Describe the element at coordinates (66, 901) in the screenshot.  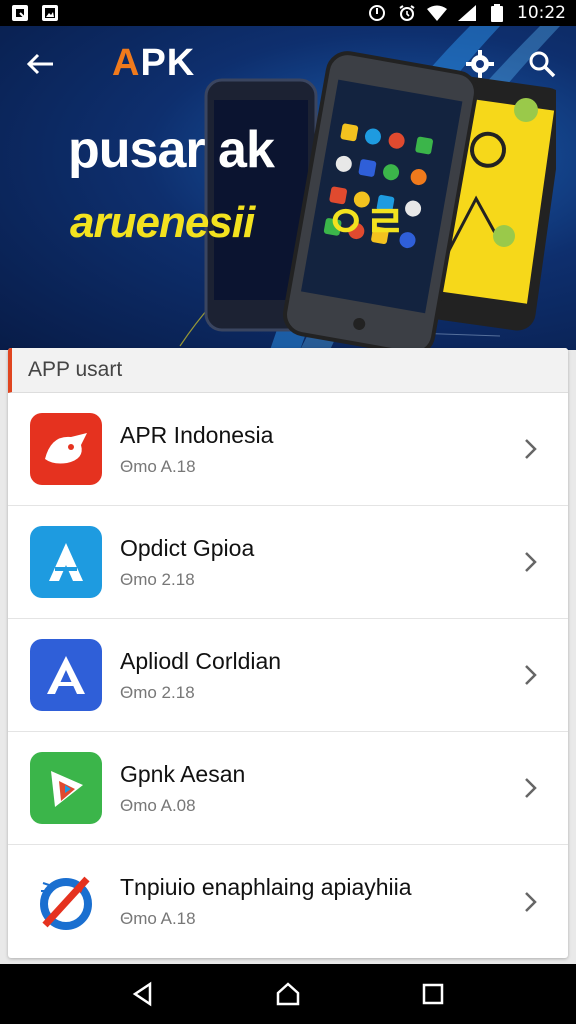
I see `rocket-icon` at that location.